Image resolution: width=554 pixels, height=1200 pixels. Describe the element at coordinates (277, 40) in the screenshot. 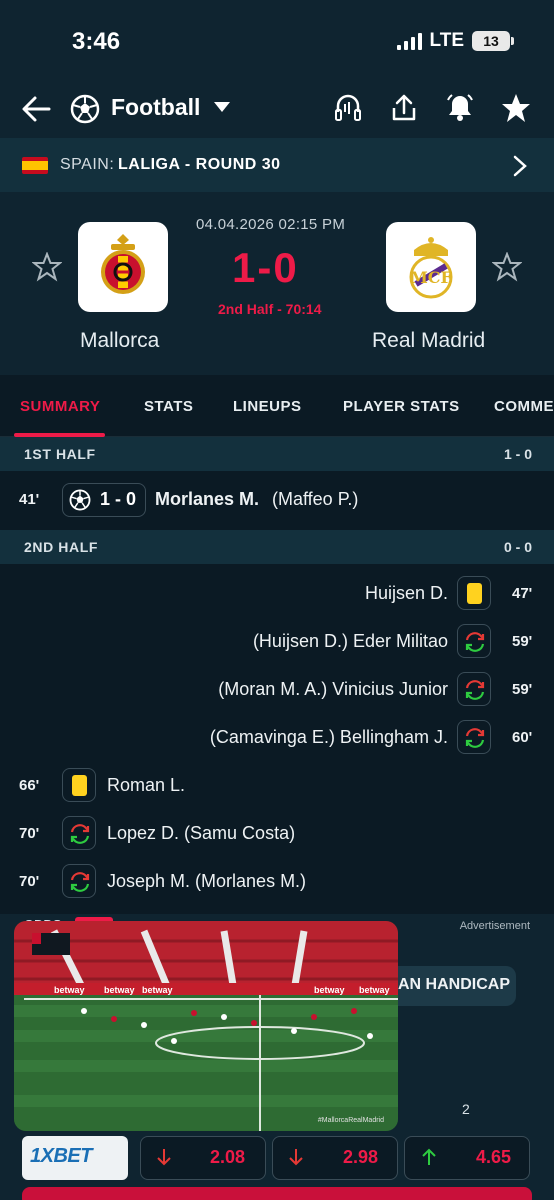

I see `status-bar: 3:46 LTE 13` at that location.